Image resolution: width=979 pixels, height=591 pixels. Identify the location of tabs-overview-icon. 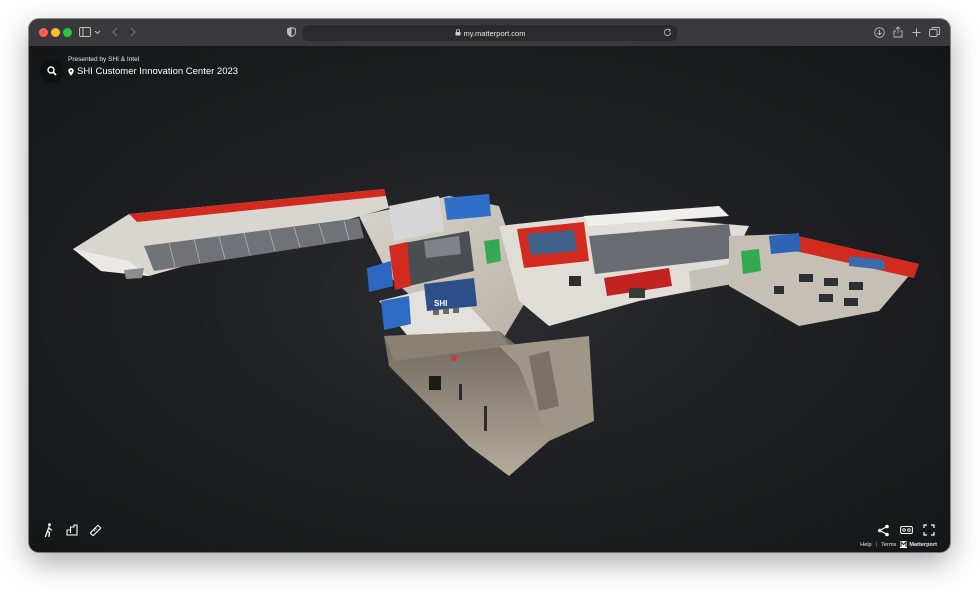
(934, 32).